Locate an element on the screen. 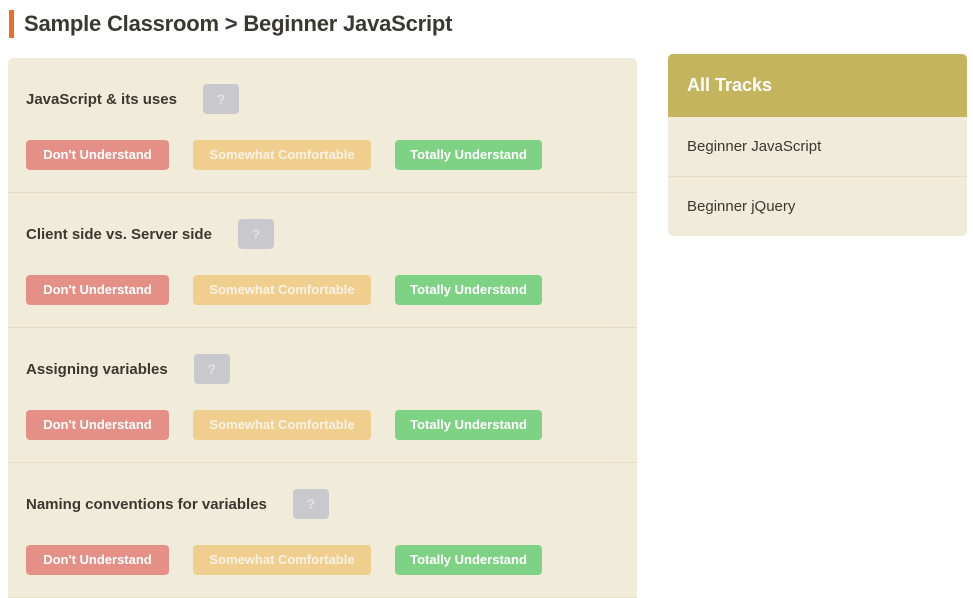 The image size is (973, 598). sidebar-item-beginner-javascript: Beginner JavaScript is located at coordinates (817, 147).